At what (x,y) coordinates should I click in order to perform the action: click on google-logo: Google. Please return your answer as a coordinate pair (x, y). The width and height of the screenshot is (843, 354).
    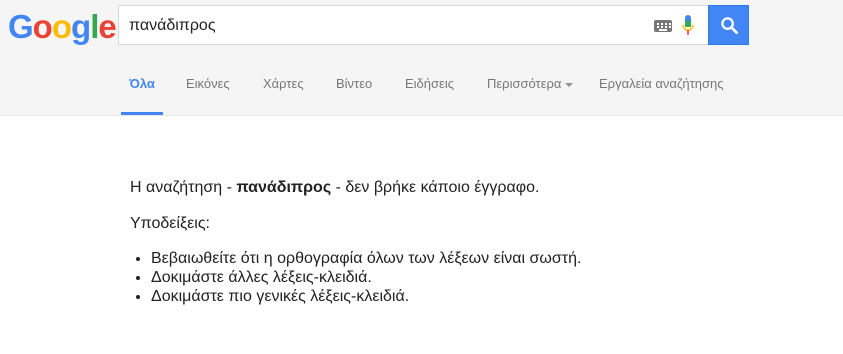
    Looking at the image, I should click on (62, 26).